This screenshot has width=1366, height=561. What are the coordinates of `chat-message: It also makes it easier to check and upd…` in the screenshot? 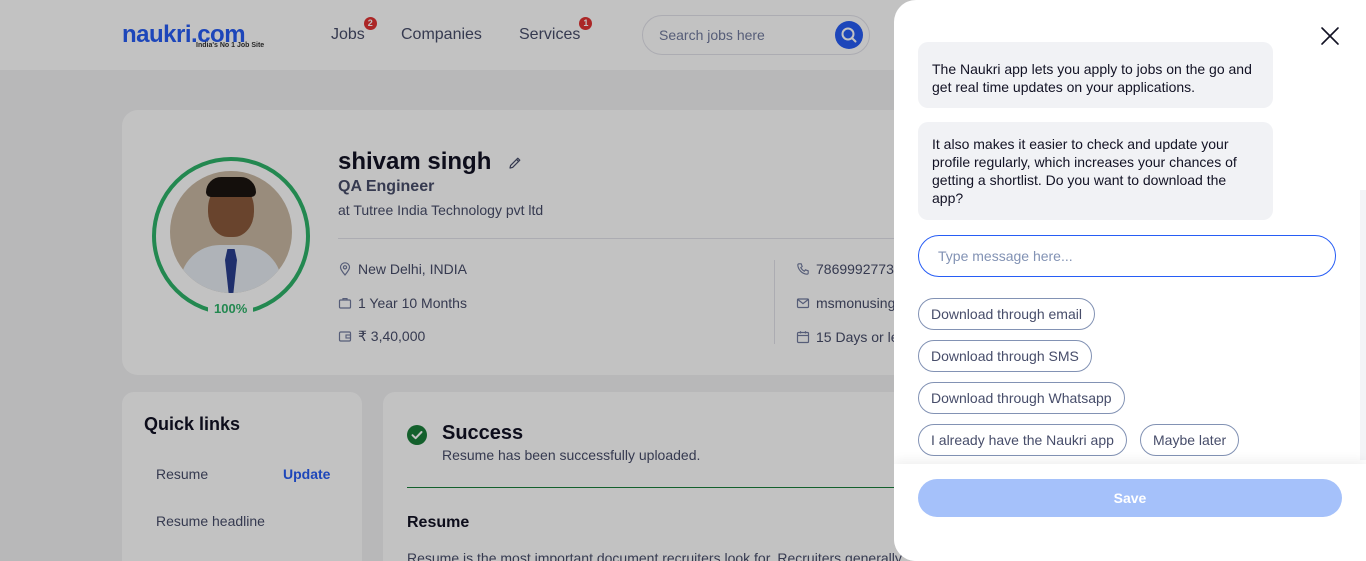 It's located at (1095, 171).